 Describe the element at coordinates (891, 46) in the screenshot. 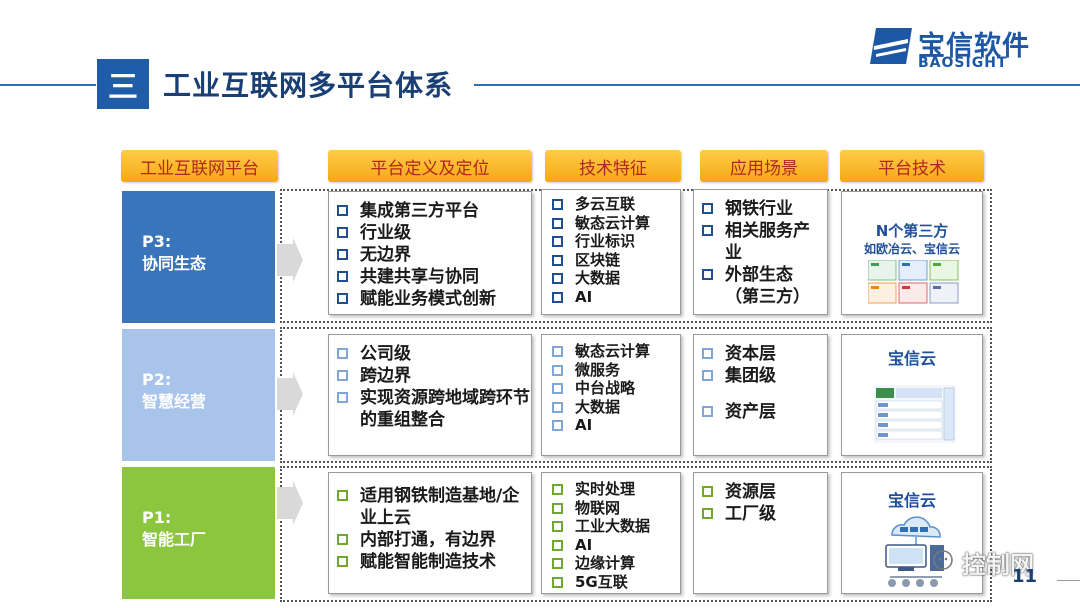

I see `baosight-logo-icon` at that location.